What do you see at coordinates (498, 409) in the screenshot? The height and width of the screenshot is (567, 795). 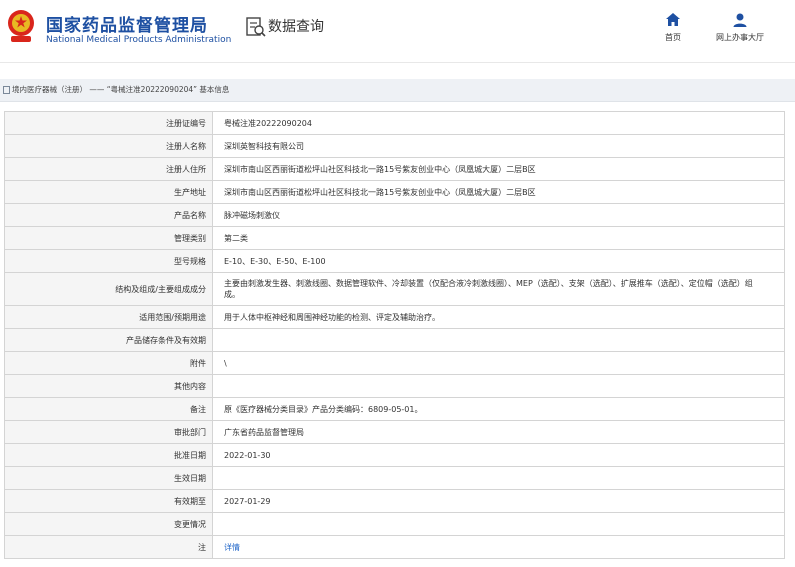 I see `row-value: 原《医疗器械分类目录》产品分类编码：6809-05-01。` at bounding box center [498, 409].